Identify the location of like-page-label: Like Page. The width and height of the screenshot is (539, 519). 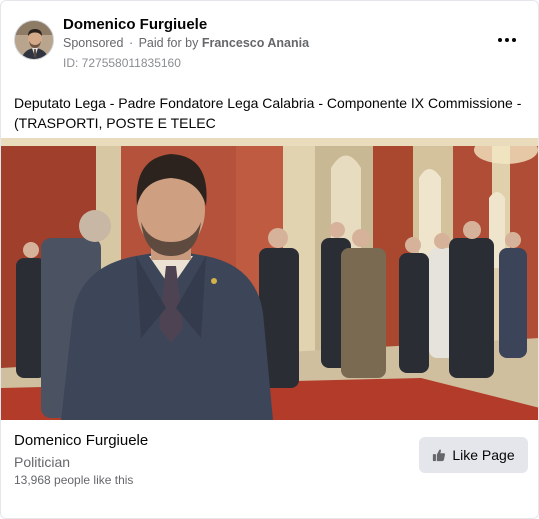
(483, 455).